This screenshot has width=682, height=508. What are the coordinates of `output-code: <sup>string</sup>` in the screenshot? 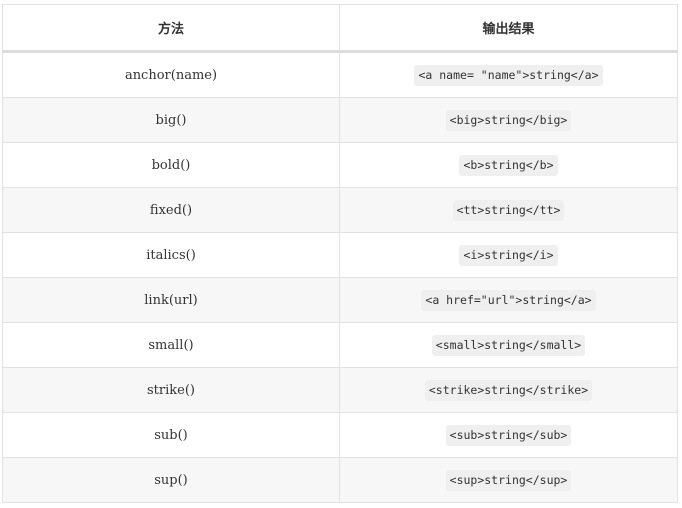 It's located at (508, 480).